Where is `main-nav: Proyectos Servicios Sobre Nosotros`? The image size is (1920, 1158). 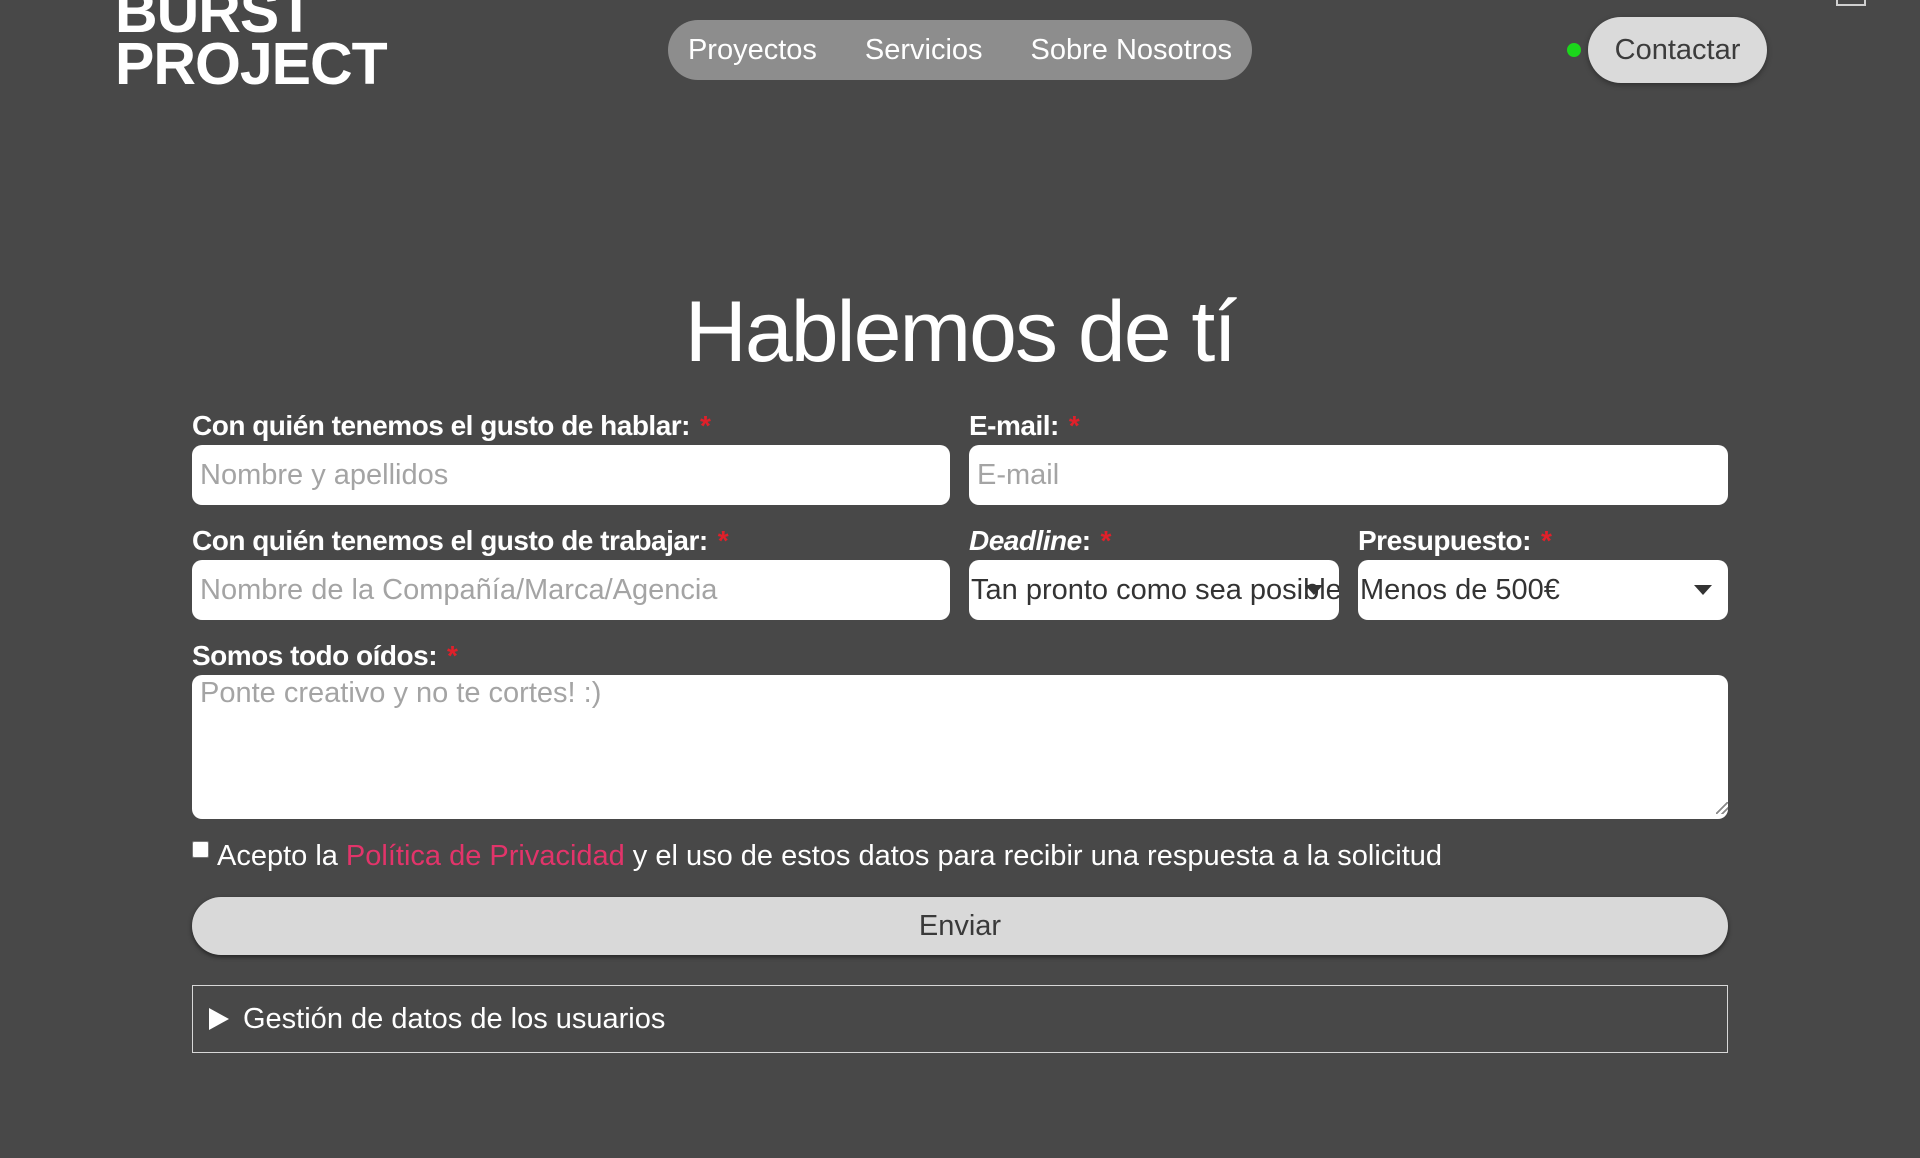 main-nav: Proyectos Servicios Sobre Nosotros is located at coordinates (960, 50).